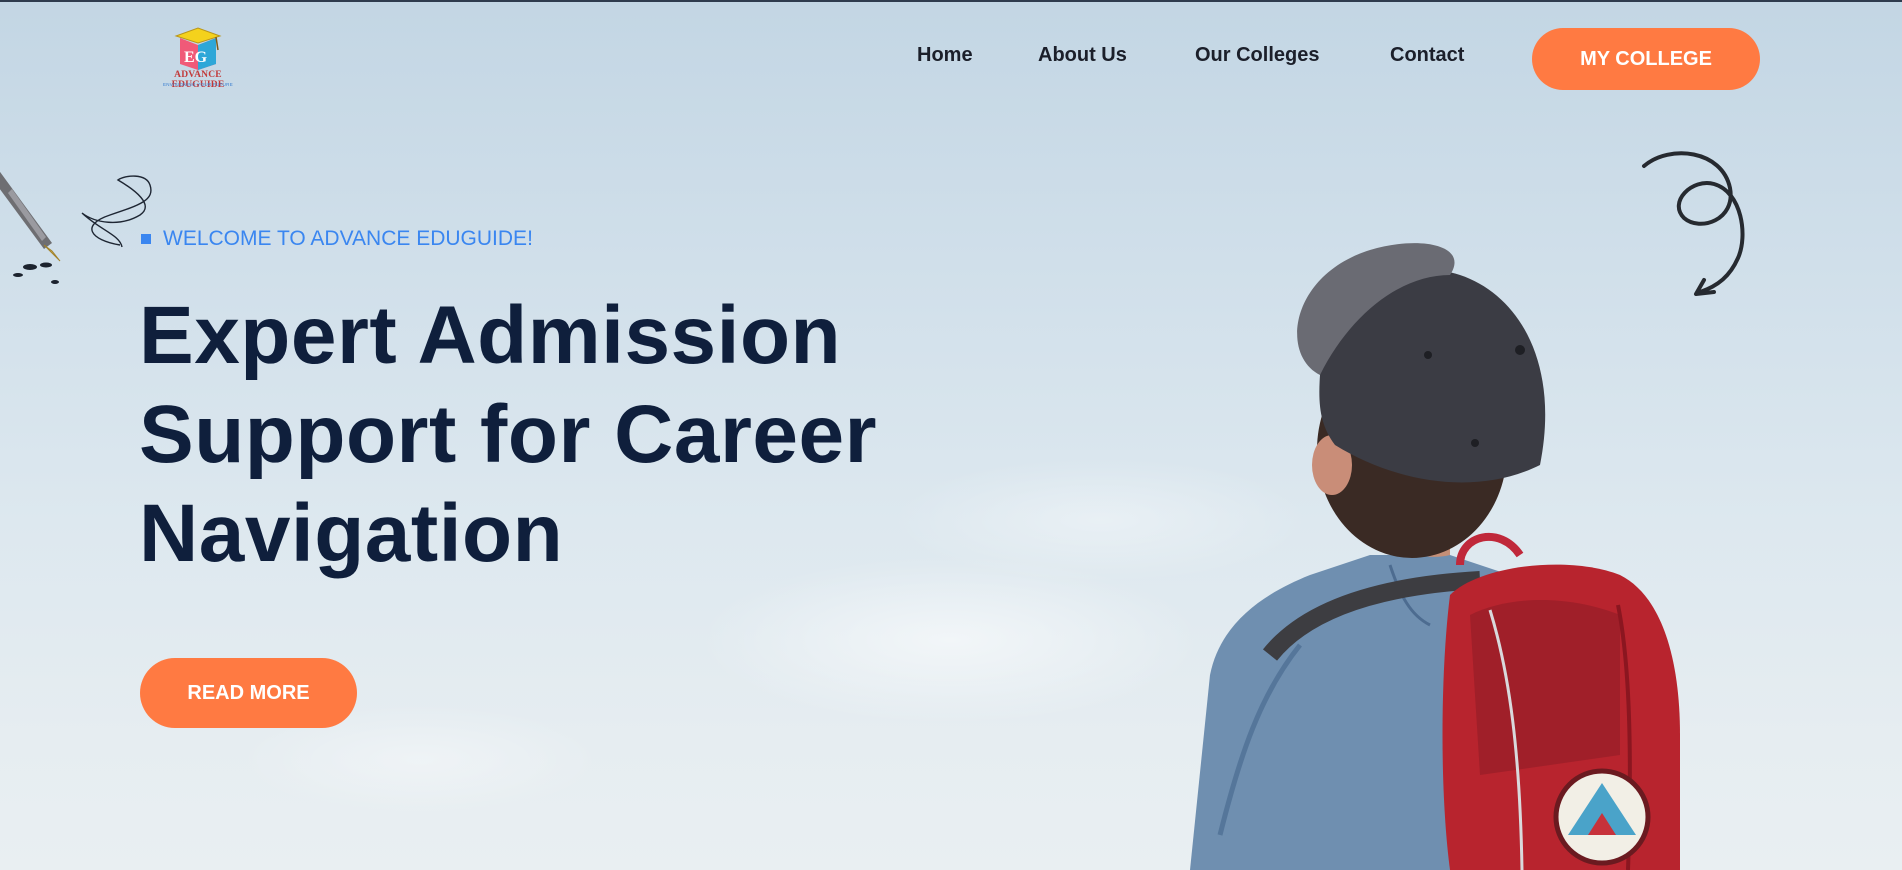 This screenshot has width=1902, height=870. I want to click on headline-line-1: Expert Admission, so click(490, 335).